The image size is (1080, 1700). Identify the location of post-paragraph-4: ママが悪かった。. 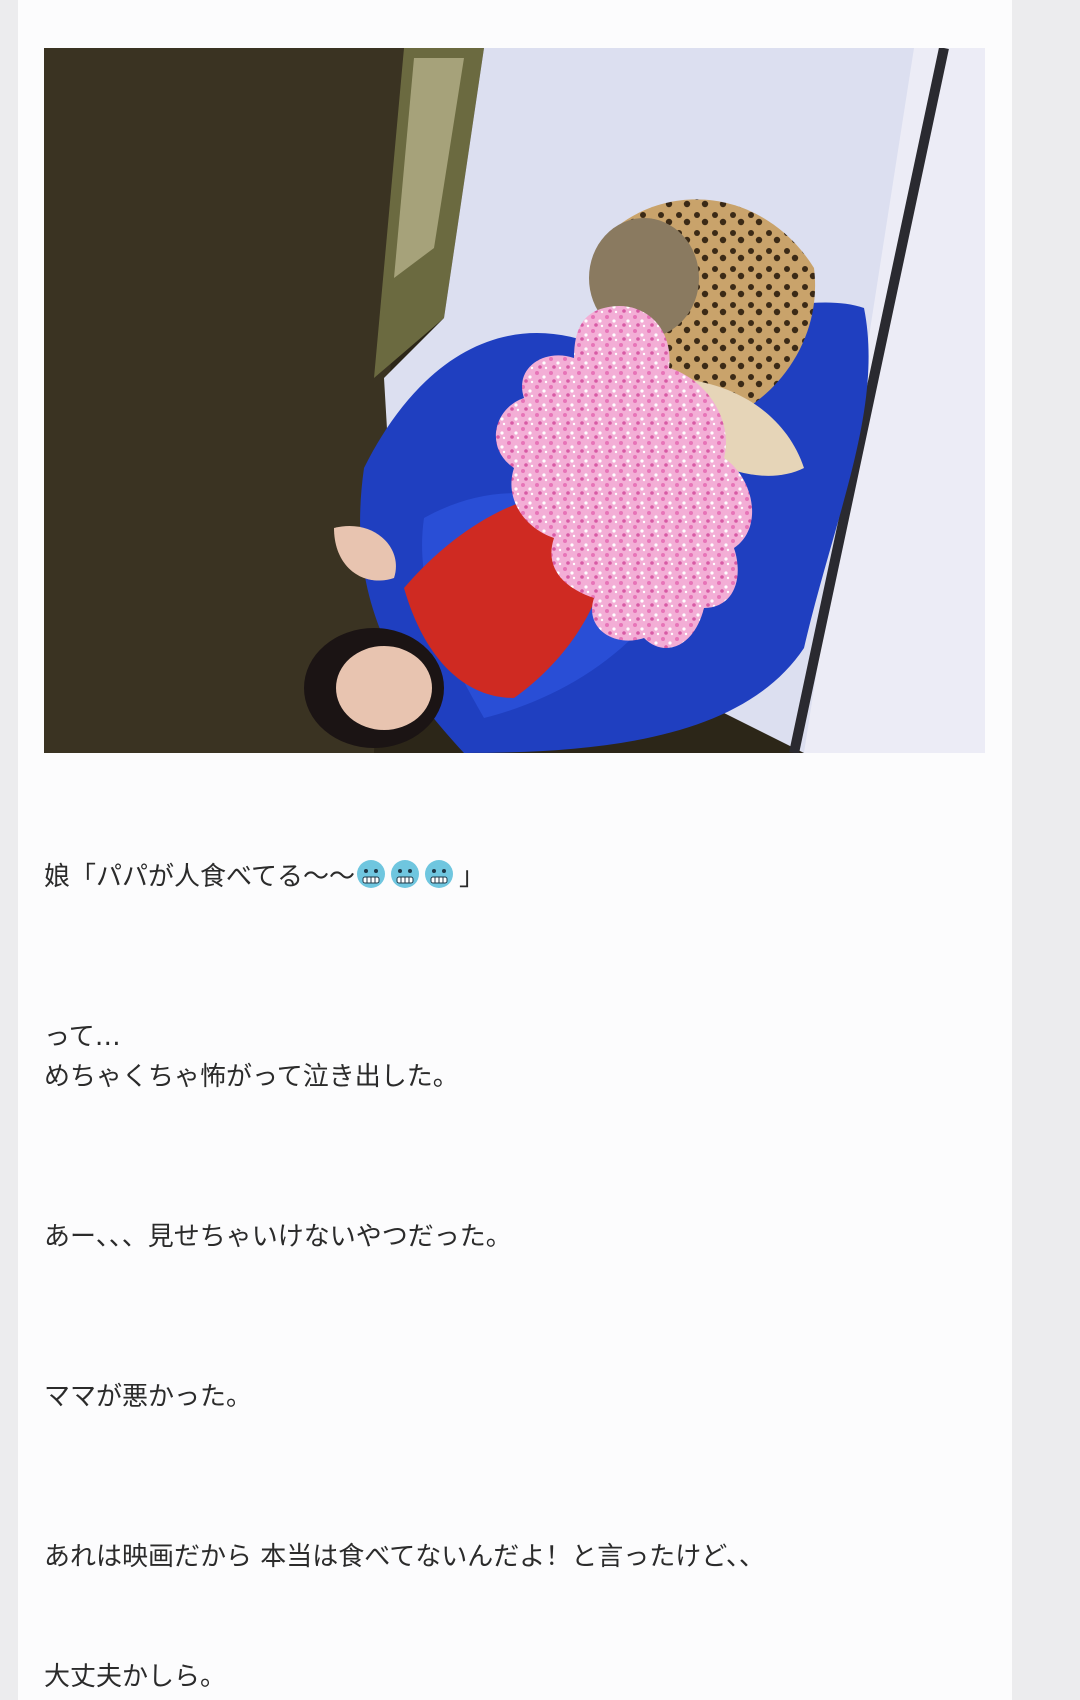
(148, 1397).